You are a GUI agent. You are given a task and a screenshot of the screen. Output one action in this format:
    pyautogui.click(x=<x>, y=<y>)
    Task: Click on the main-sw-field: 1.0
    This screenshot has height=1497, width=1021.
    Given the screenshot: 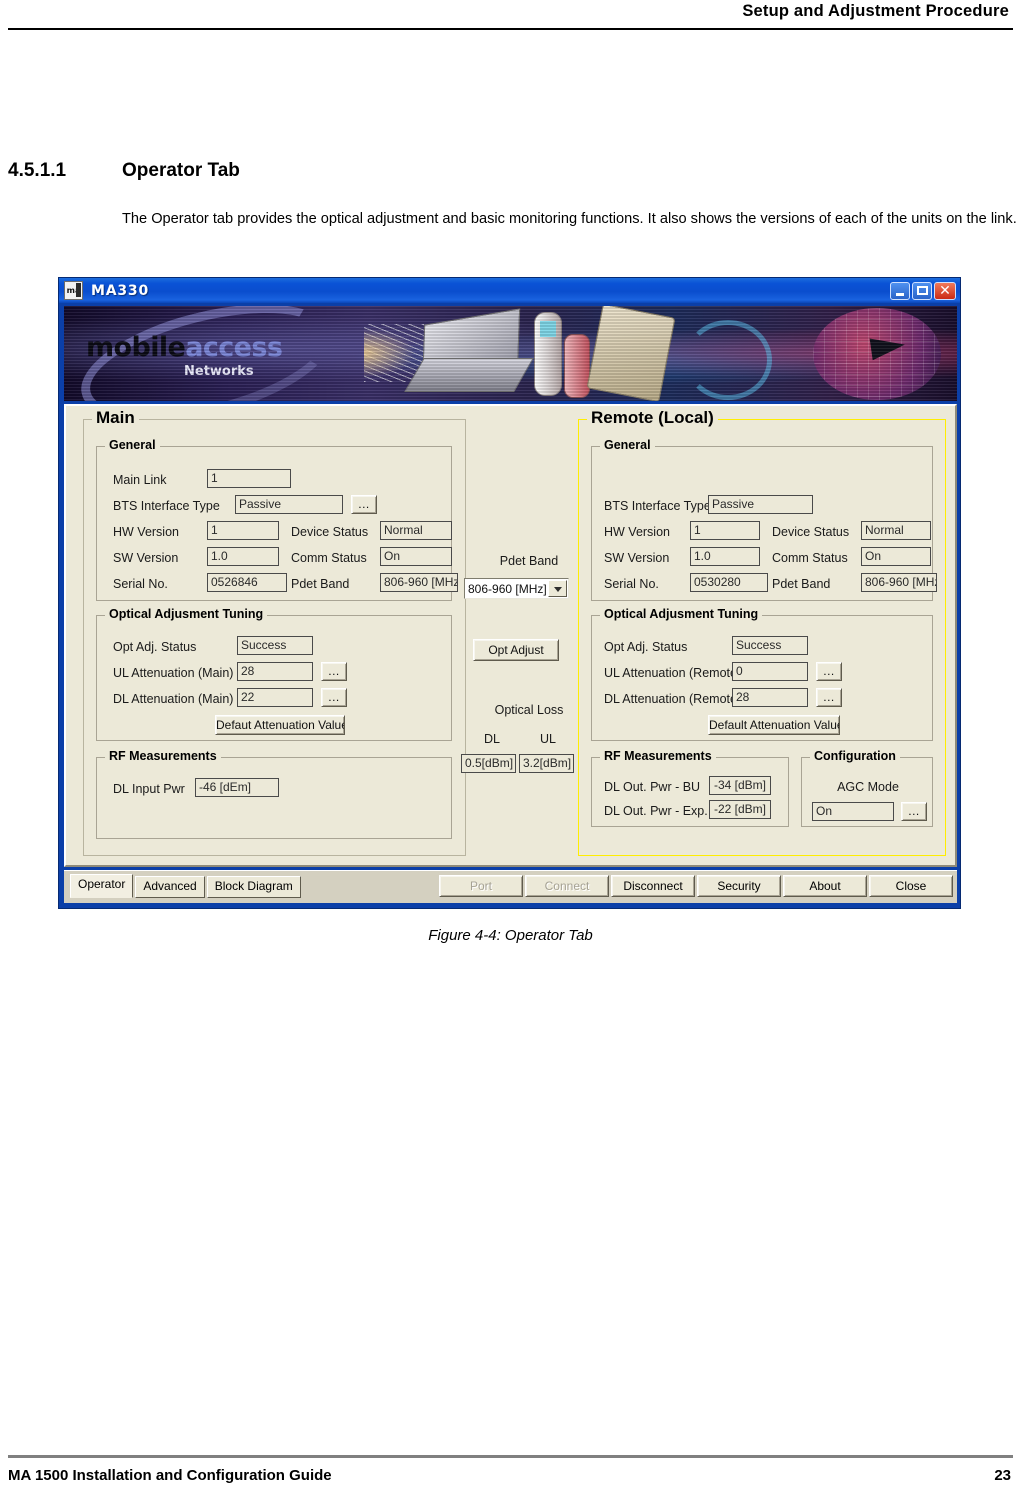 What is the action you would take?
    pyautogui.click(x=243, y=556)
    